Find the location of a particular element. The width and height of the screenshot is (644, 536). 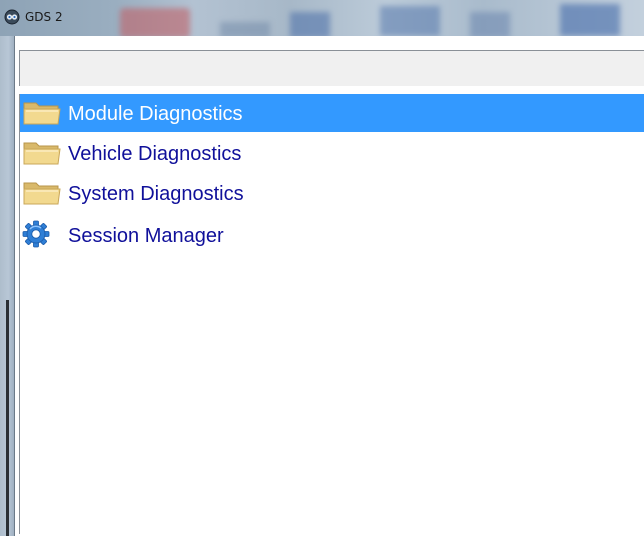

toolbar is located at coordinates (331, 68).